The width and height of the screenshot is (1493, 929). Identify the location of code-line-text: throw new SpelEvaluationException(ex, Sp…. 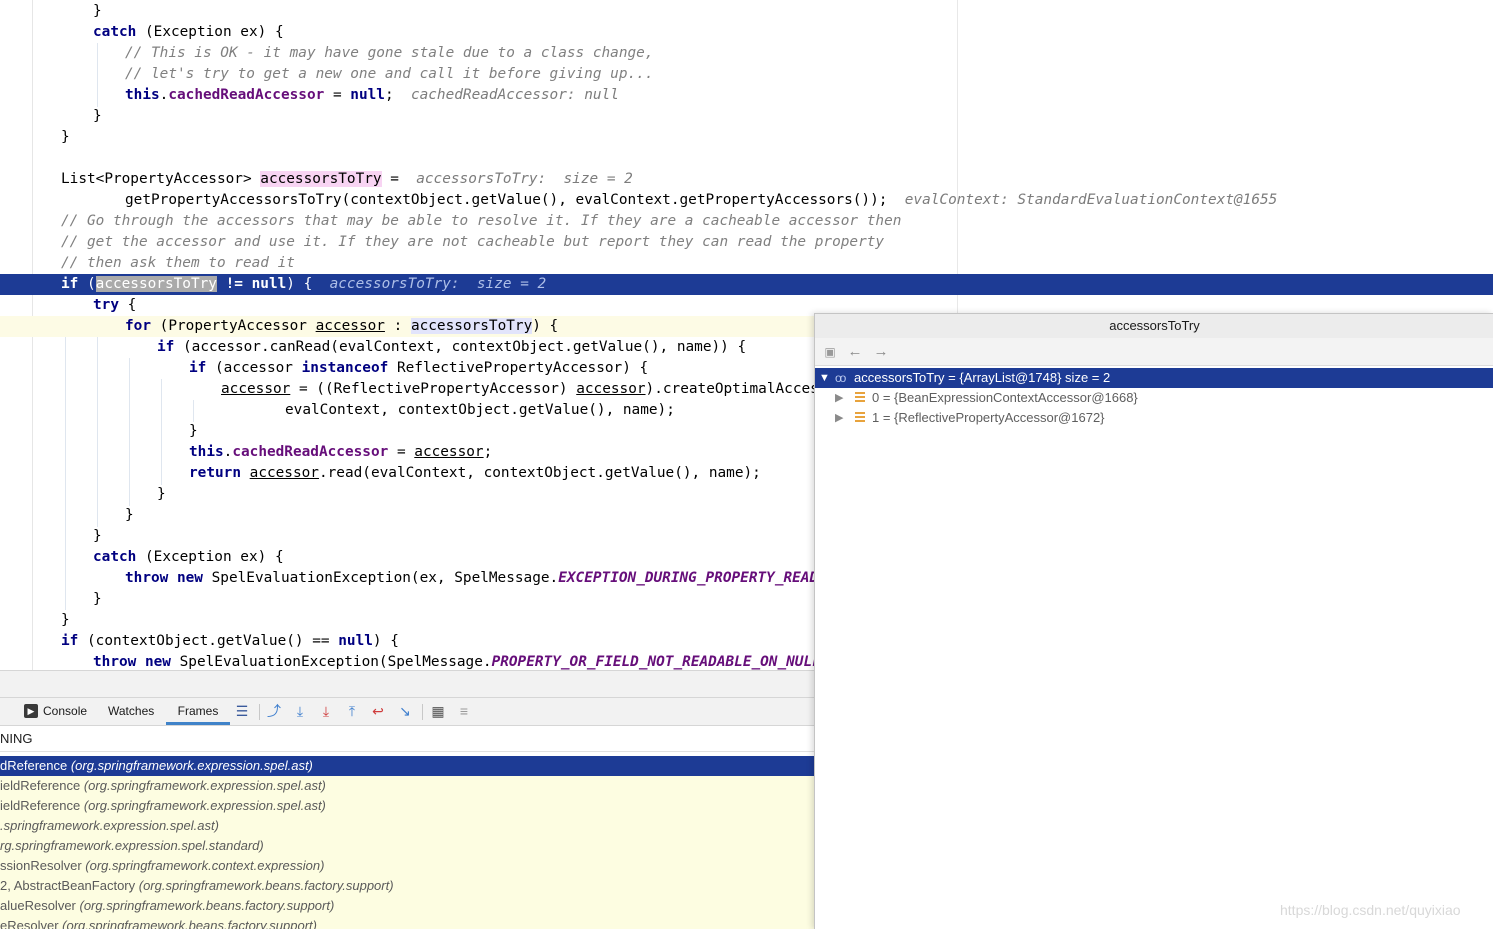
(497, 578).